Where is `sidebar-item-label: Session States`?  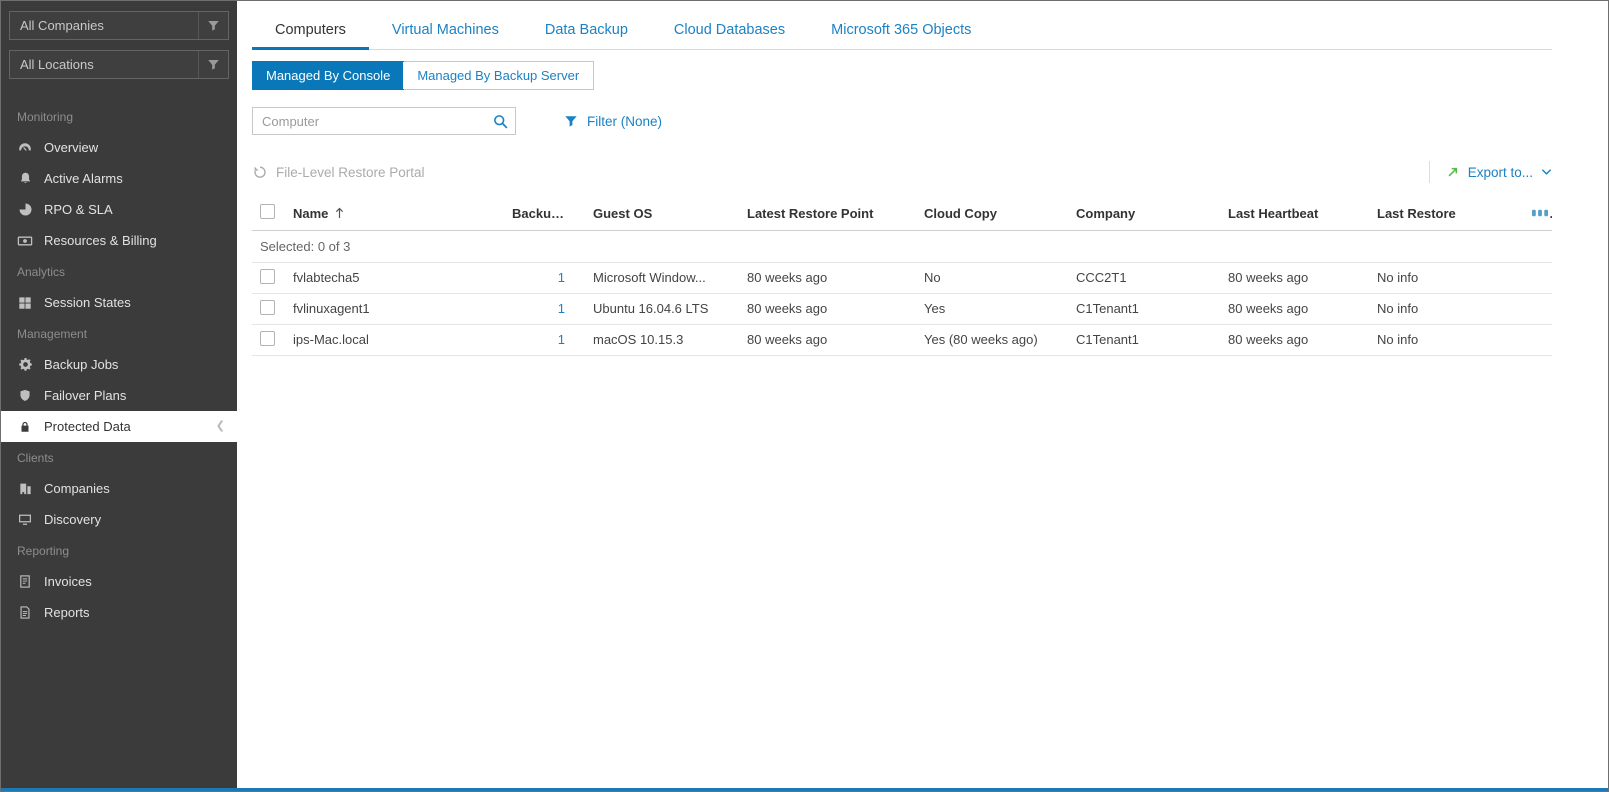 sidebar-item-label: Session States is located at coordinates (87, 302).